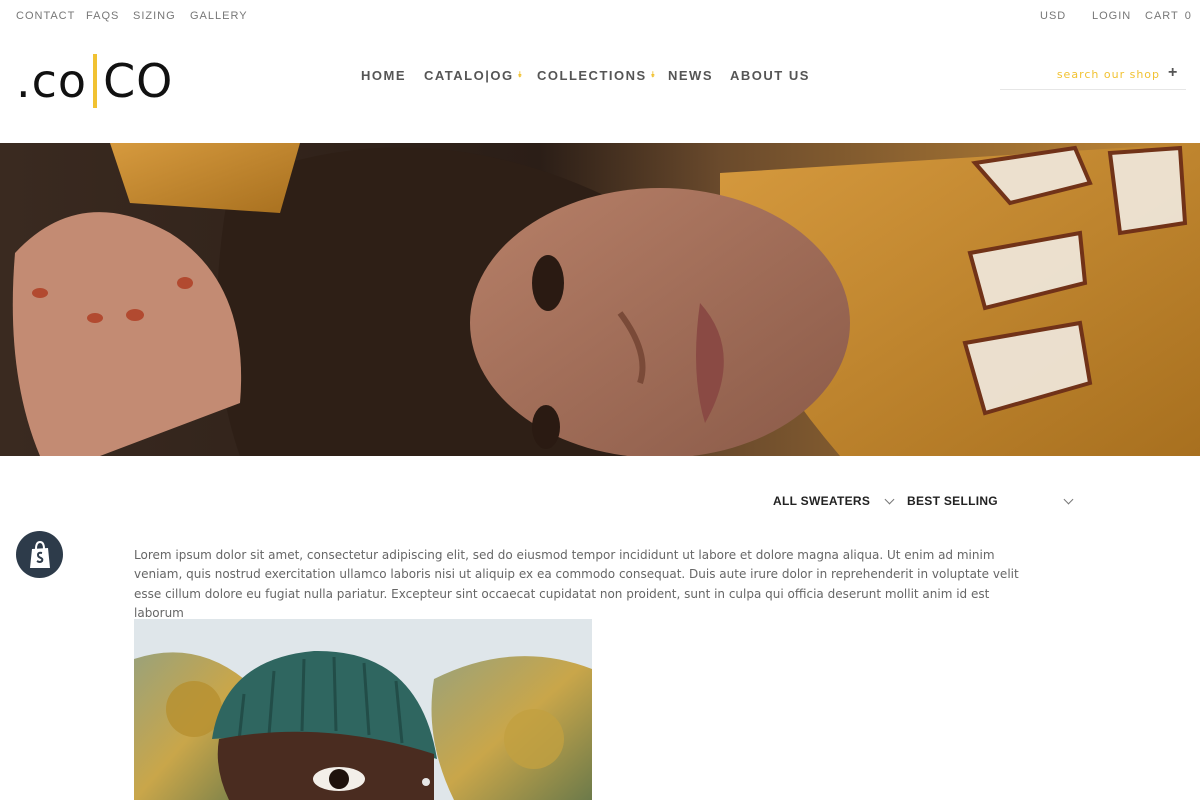 The width and height of the screenshot is (1200, 800). I want to click on contact-link: CONTACT, so click(45, 16).